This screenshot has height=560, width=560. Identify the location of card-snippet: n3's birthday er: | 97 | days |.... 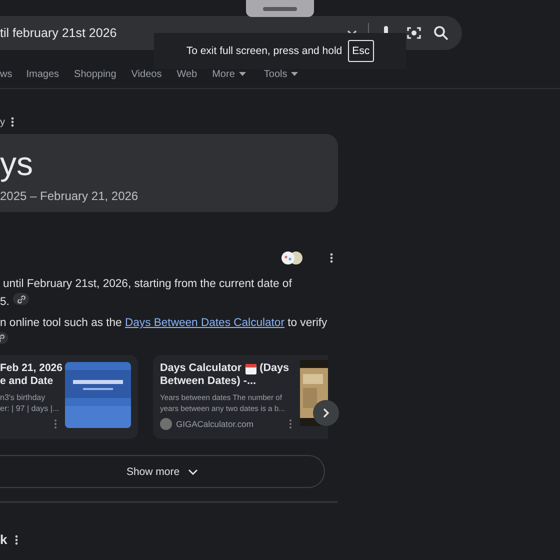
(30, 403).